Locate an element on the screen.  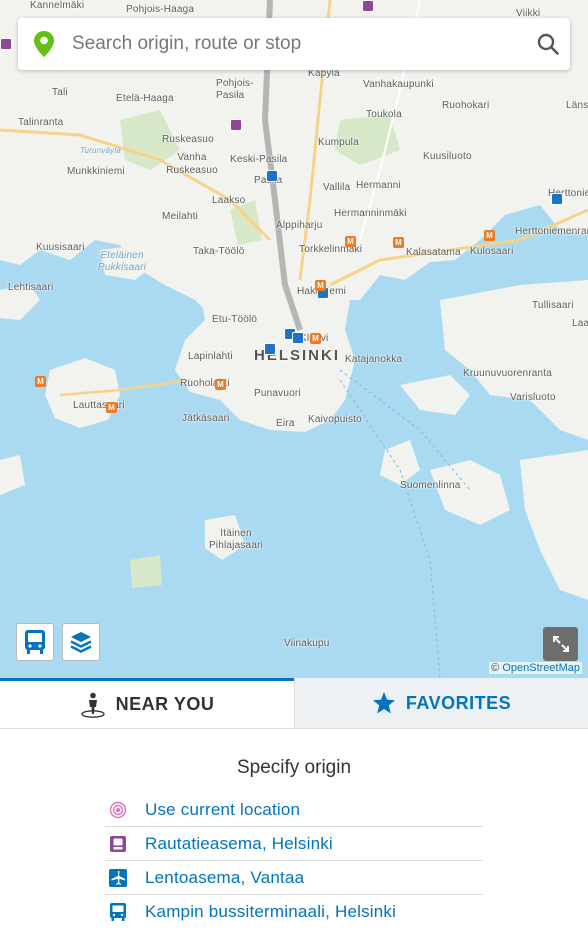
fullscreen-map-button is located at coordinates (560, 644).